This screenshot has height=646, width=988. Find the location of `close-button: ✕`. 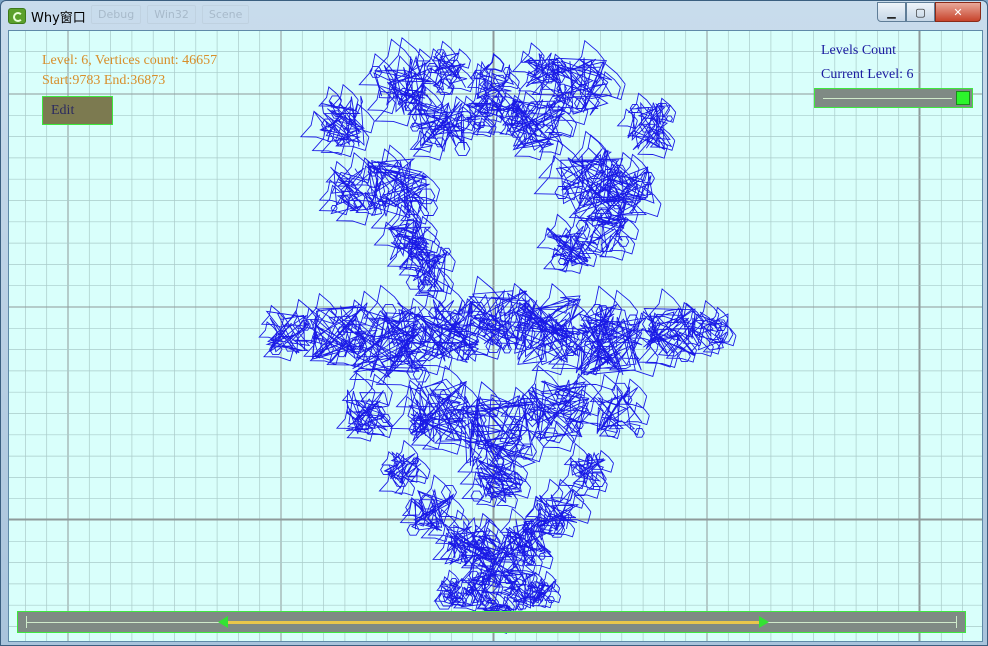

close-button: ✕ is located at coordinates (958, 12).